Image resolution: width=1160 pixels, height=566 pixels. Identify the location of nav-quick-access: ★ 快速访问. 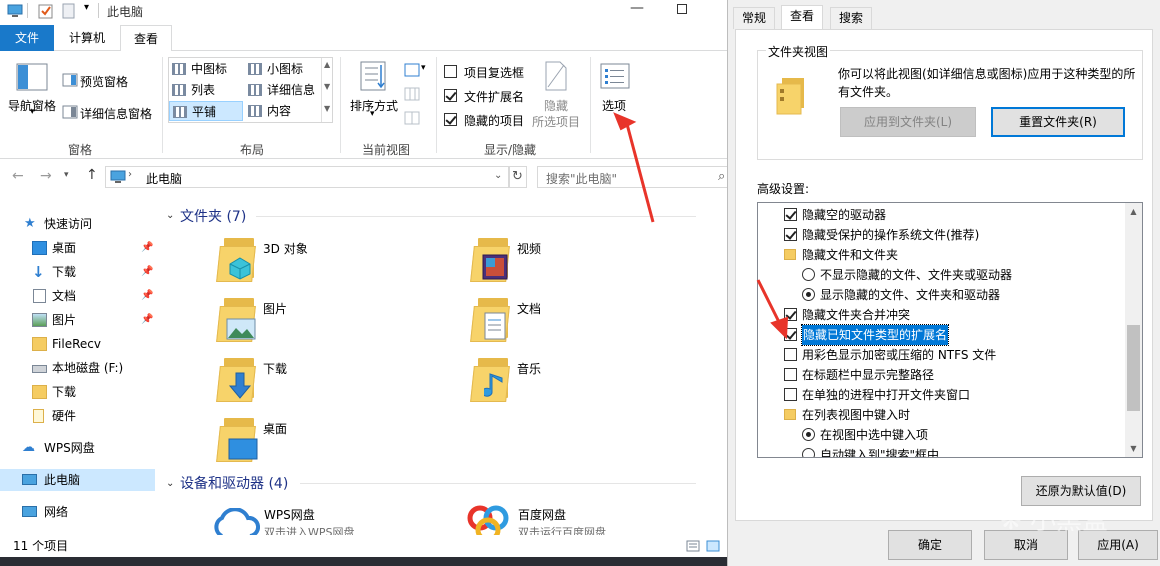
(77, 224).